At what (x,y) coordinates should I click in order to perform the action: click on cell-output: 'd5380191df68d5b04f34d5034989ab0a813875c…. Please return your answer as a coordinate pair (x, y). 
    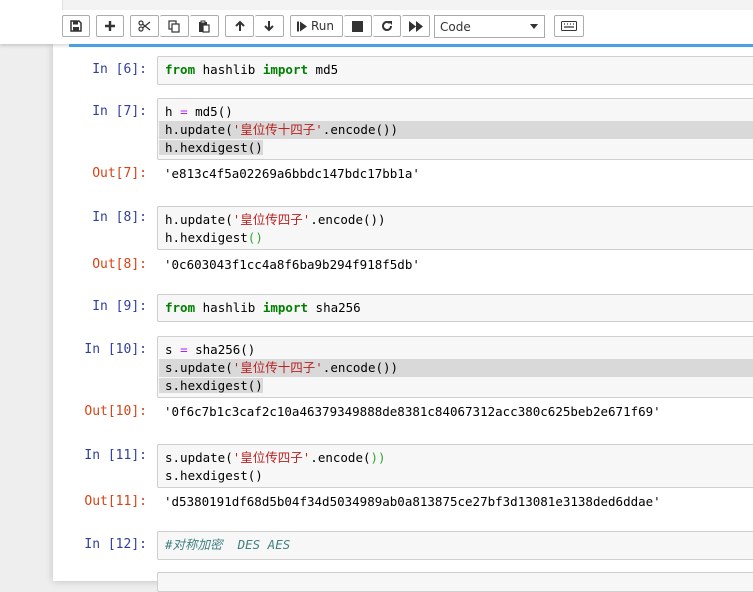
    Looking at the image, I should click on (412, 501).